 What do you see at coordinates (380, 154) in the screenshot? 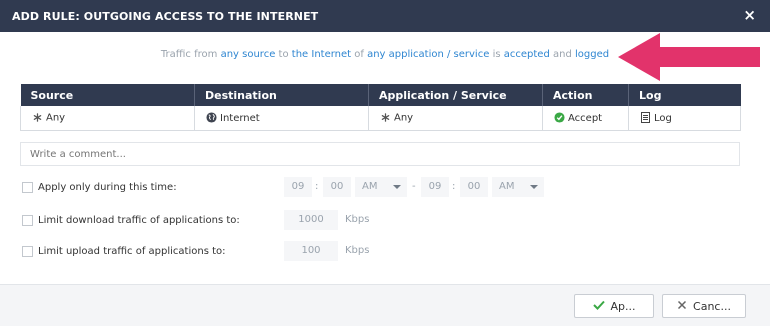
I see `comment-input` at bounding box center [380, 154].